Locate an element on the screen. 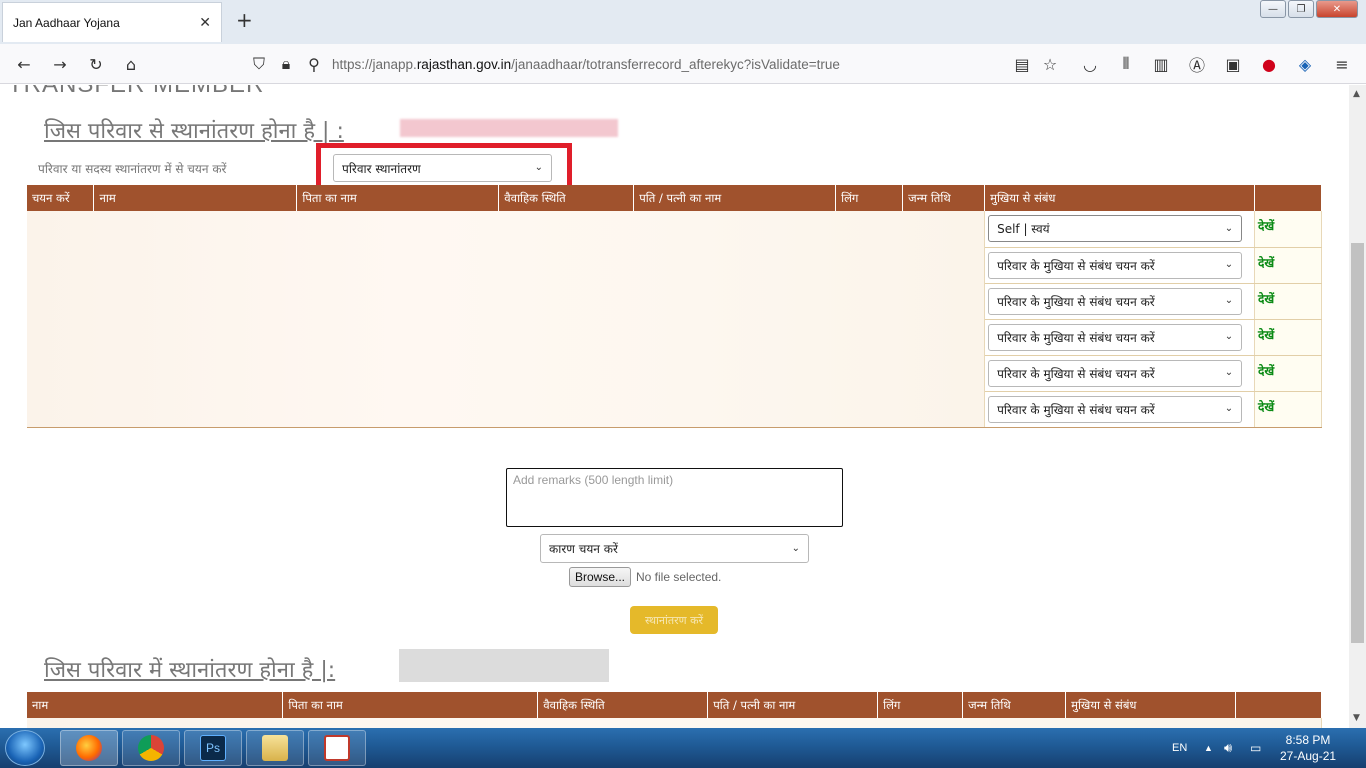  permissions-icon: ⚲ is located at coordinates (314, 64).